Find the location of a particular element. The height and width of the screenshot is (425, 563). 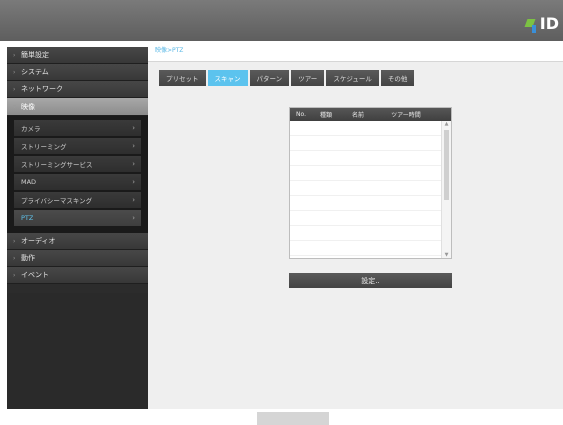

bottom-apply-button is located at coordinates (293, 418).